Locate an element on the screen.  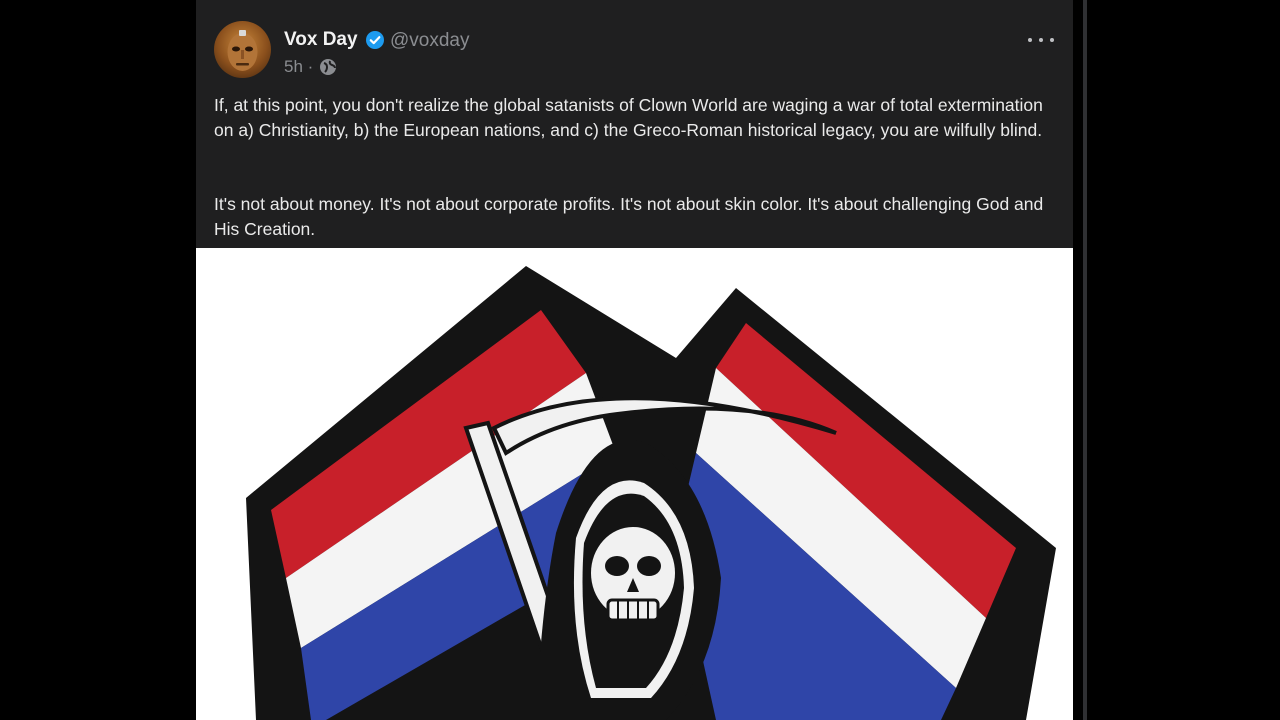
more-options-icon is located at coordinates (1041, 40).